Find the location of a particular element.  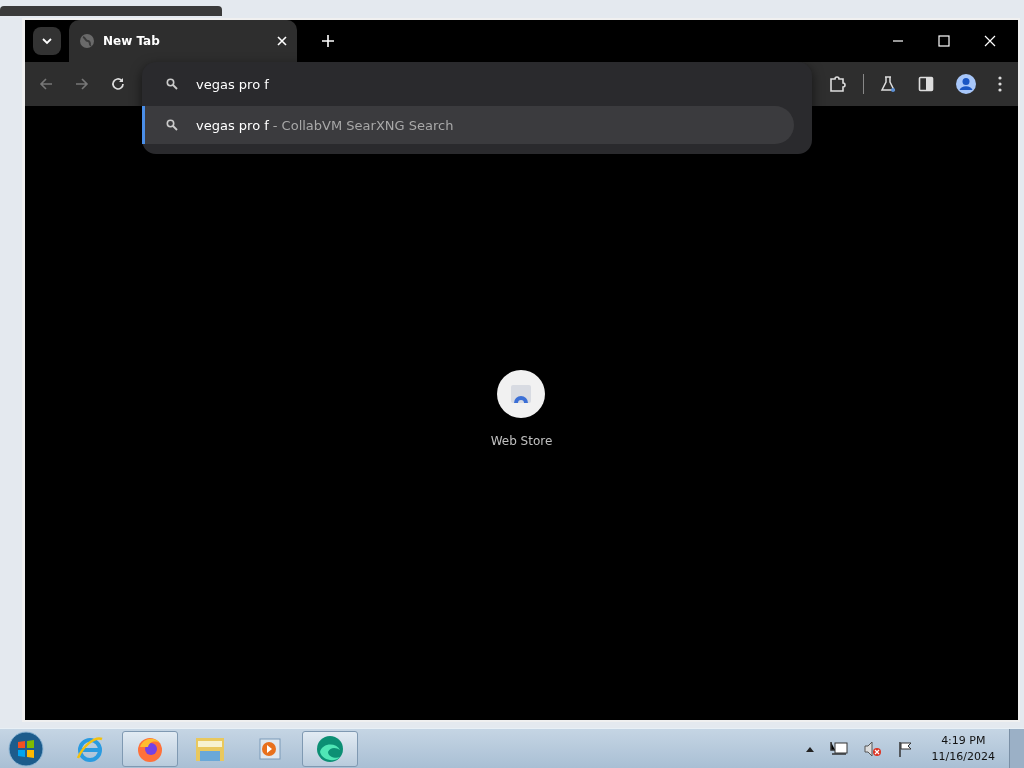

maximize-icon is located at coordinates (944, 41).